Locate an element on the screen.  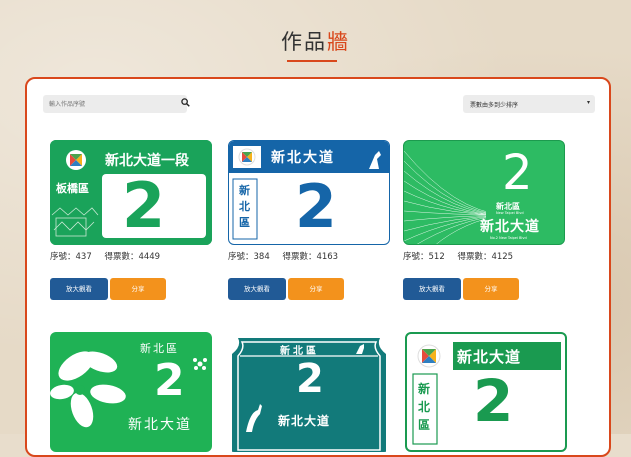
plate-image: 新北大道一段 板橋區 2 is located at coordinates (131, 192).